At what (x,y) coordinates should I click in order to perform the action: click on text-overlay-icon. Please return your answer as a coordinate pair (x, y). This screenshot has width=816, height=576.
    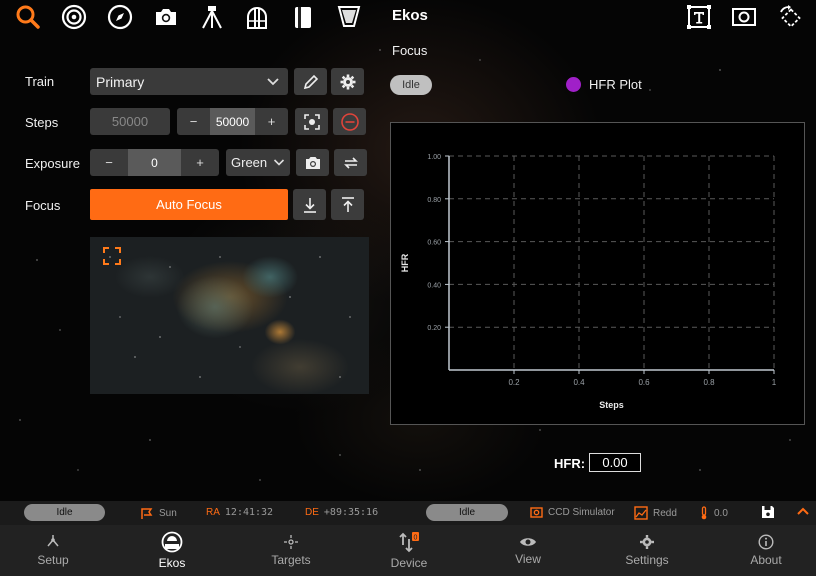
    Looking at the image, I should click on (699, 17).